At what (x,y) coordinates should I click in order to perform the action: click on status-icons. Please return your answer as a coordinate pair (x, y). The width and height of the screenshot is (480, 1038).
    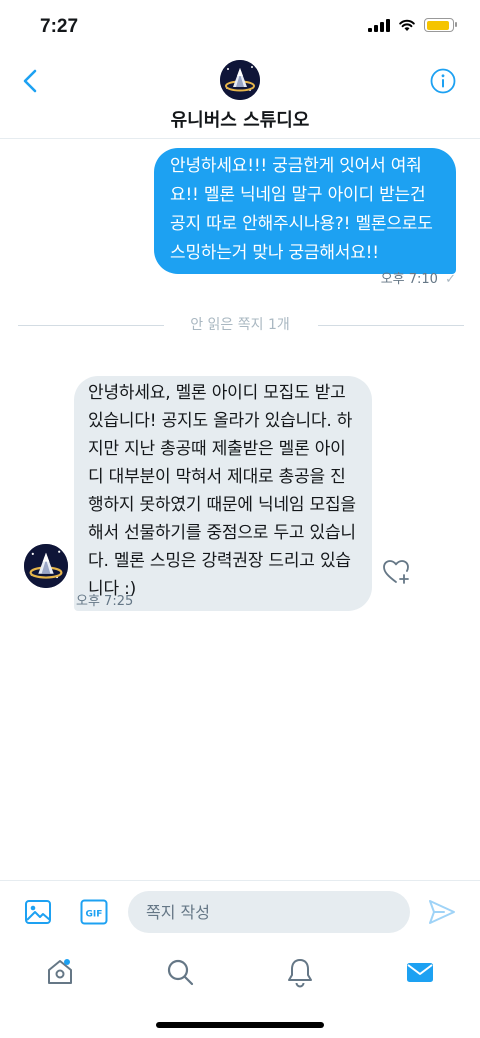
    Looking at the image, I should click on (412, 25).